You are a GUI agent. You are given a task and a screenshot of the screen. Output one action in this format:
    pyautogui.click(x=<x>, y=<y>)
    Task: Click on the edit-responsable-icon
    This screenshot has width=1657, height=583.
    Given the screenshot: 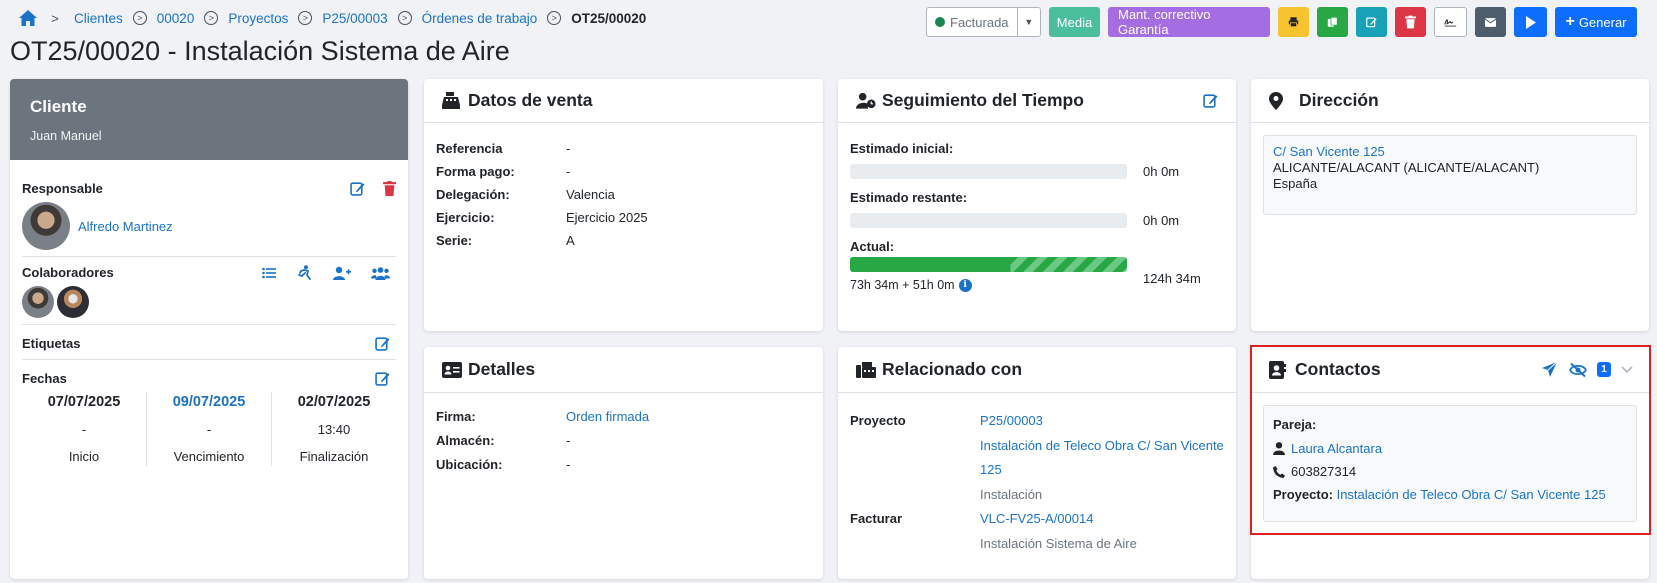 What is the action you would take?
    pyautogui.click(x=357, y=188)
    